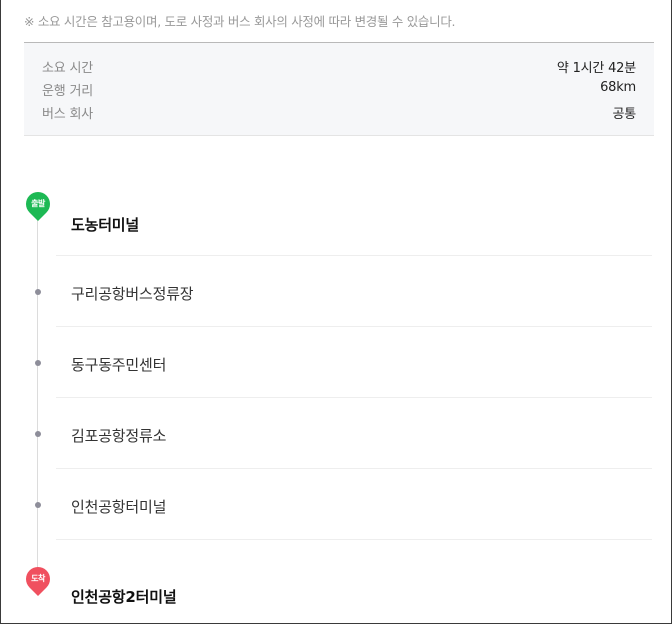 Image resolution: width=672 pixels, height=624 pixels. What do you see at coordinates (38, 578) in the screenshot?
I see `end-badge: 도착` at bounding box center [38, 578].